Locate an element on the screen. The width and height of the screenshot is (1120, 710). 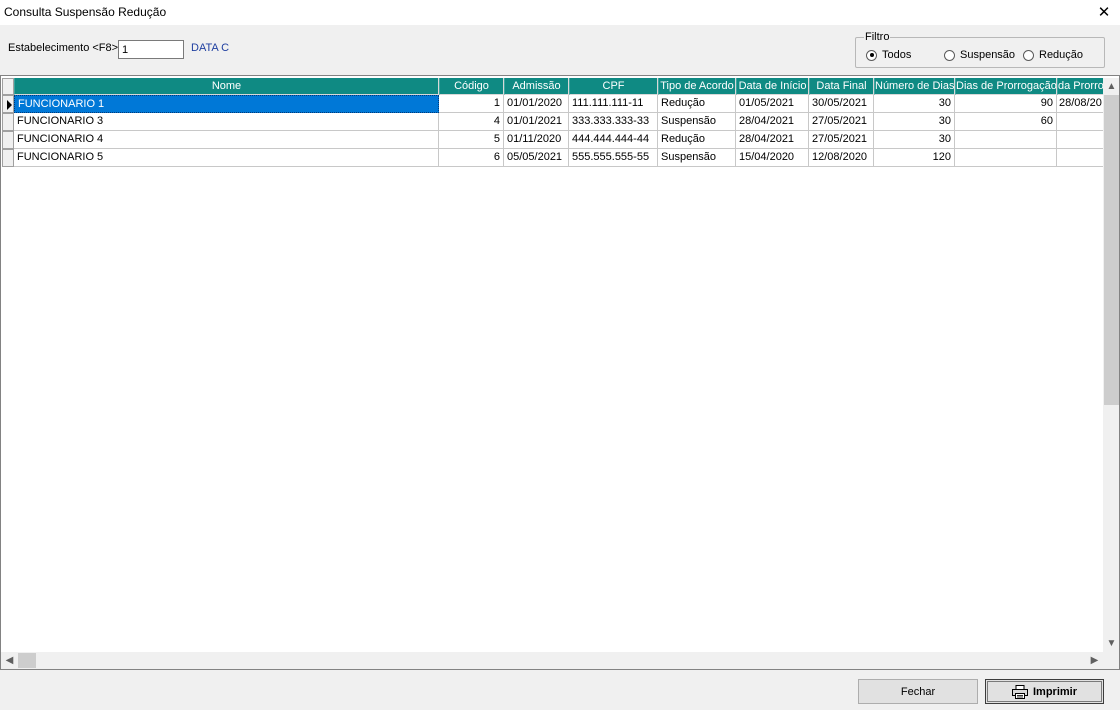
imprimir-button: Imprimir is located at coordinates (1044, 691).